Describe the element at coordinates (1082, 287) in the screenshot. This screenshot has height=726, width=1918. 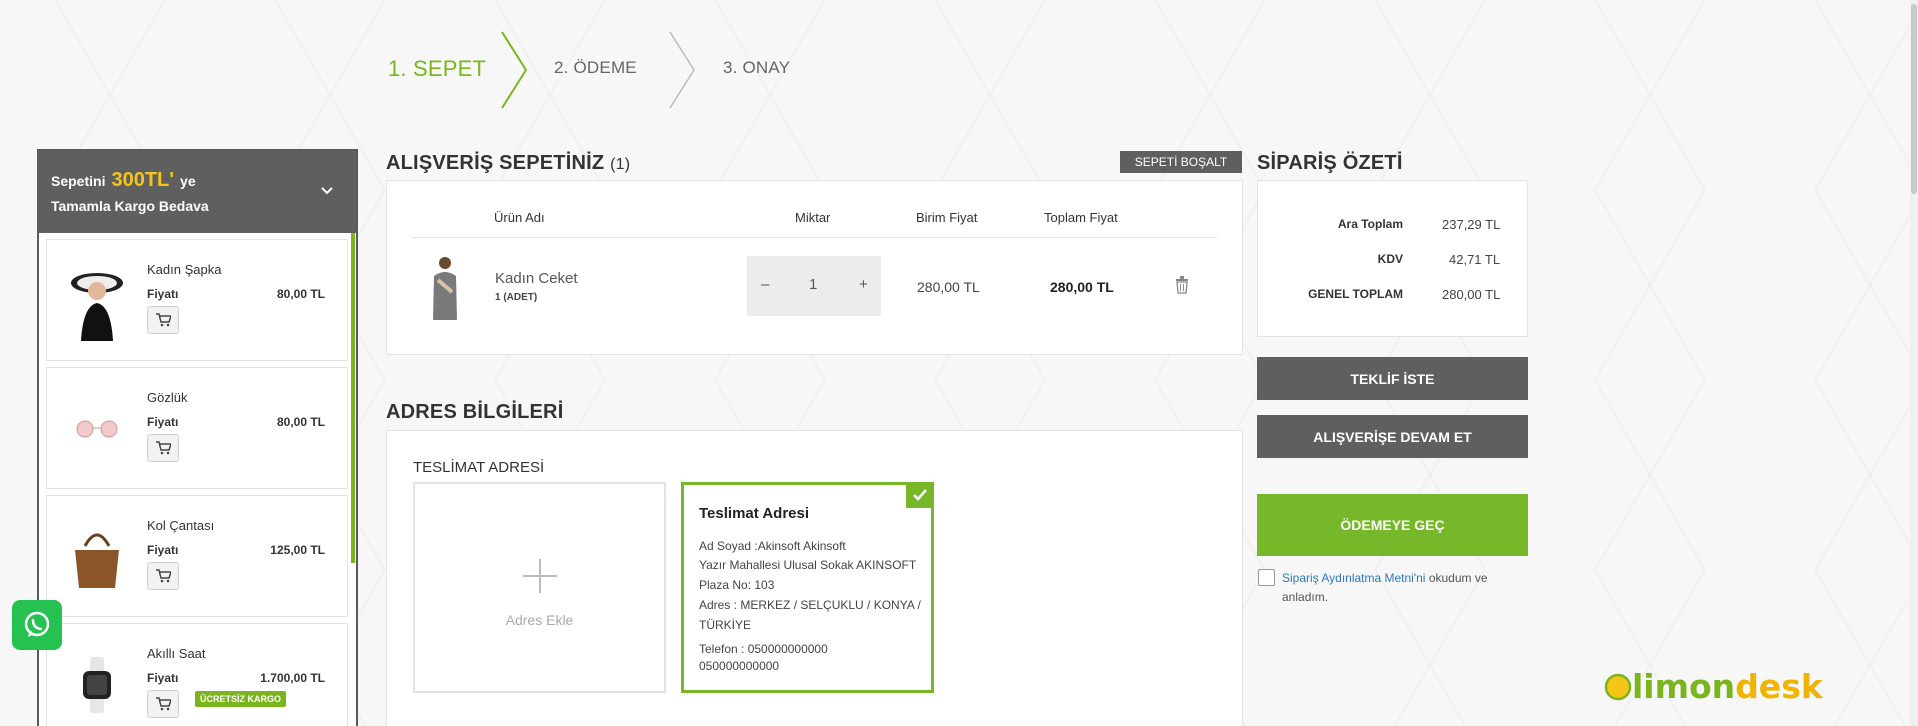
I see `cart-item-total-price: 280,00 TL` at that location.